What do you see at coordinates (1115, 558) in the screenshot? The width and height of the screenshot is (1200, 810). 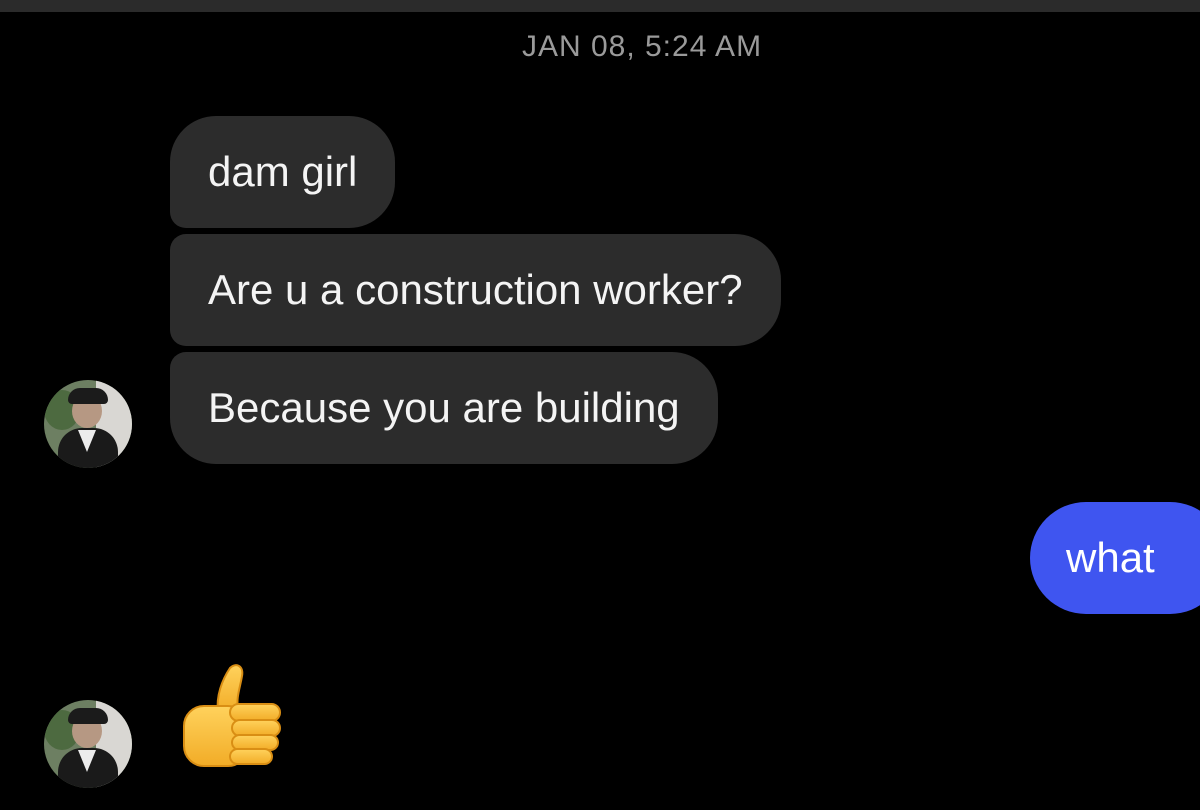 I see `outgoing-message-bubble: what` at bounding box center [1115, 558].